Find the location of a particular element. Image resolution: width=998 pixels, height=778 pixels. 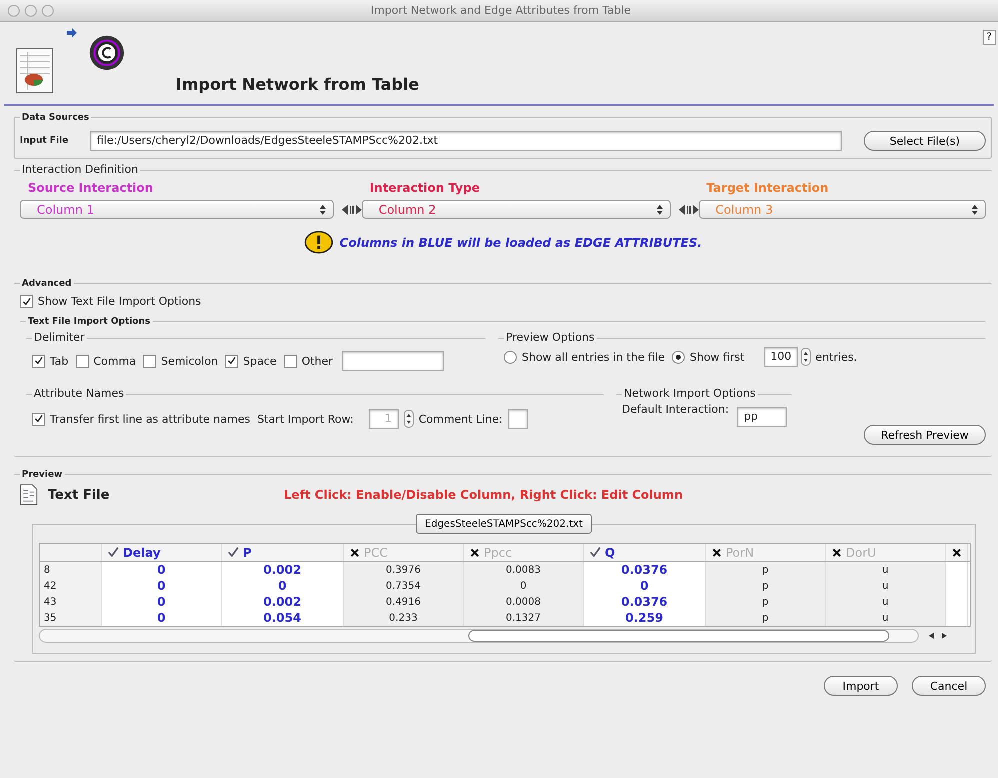

field-label: Input File is located at coordinates (45, 141).